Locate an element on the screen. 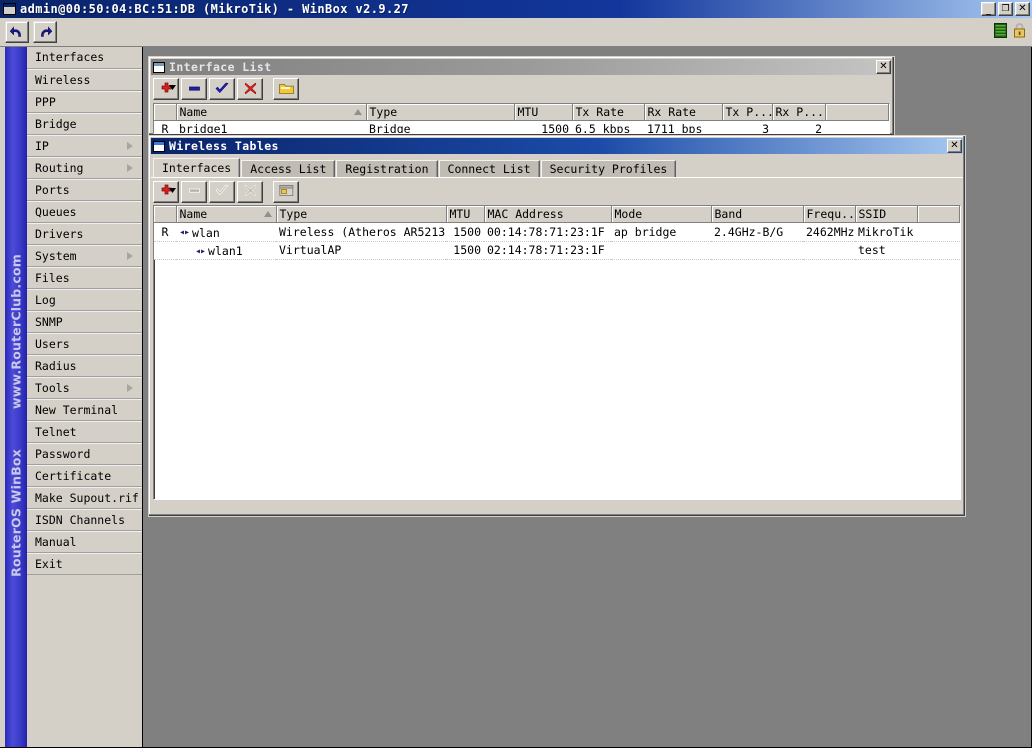  sidebar-item-files: Files is located at coordinates (84, 278).